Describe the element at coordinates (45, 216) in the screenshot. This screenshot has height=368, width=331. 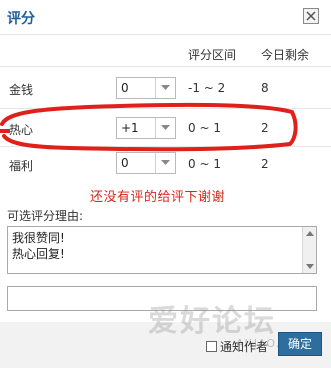
I see `reason-label: 可选评分理由:` at that location.